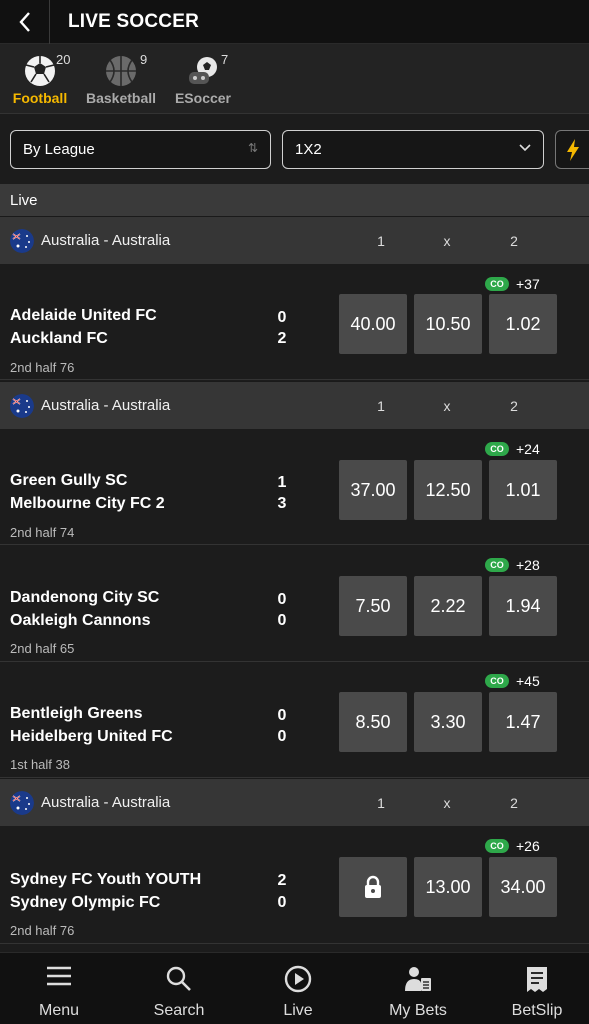 This screenshot has height=1024, width=589. What do you see at coordinates (572, 149) in the screenshot?
I see `quick-bet-button` at bounding box center [572, 149].